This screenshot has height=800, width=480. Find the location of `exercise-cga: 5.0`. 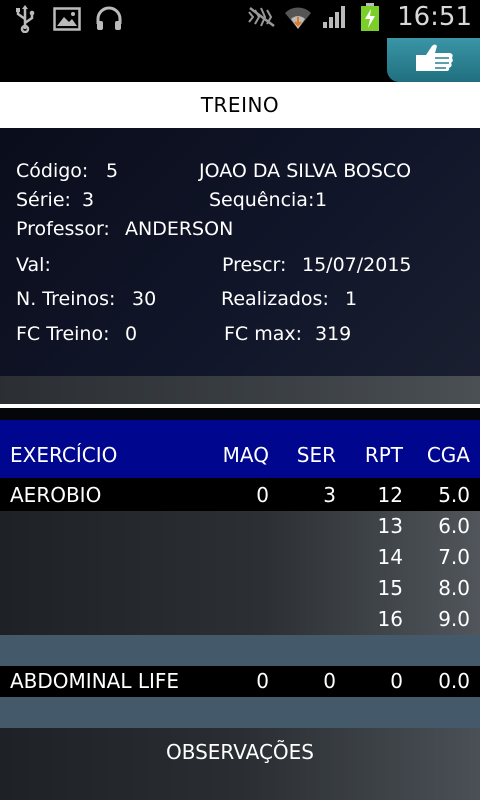

exercise-cga: 5.0 is located at coordinates (454, 495).